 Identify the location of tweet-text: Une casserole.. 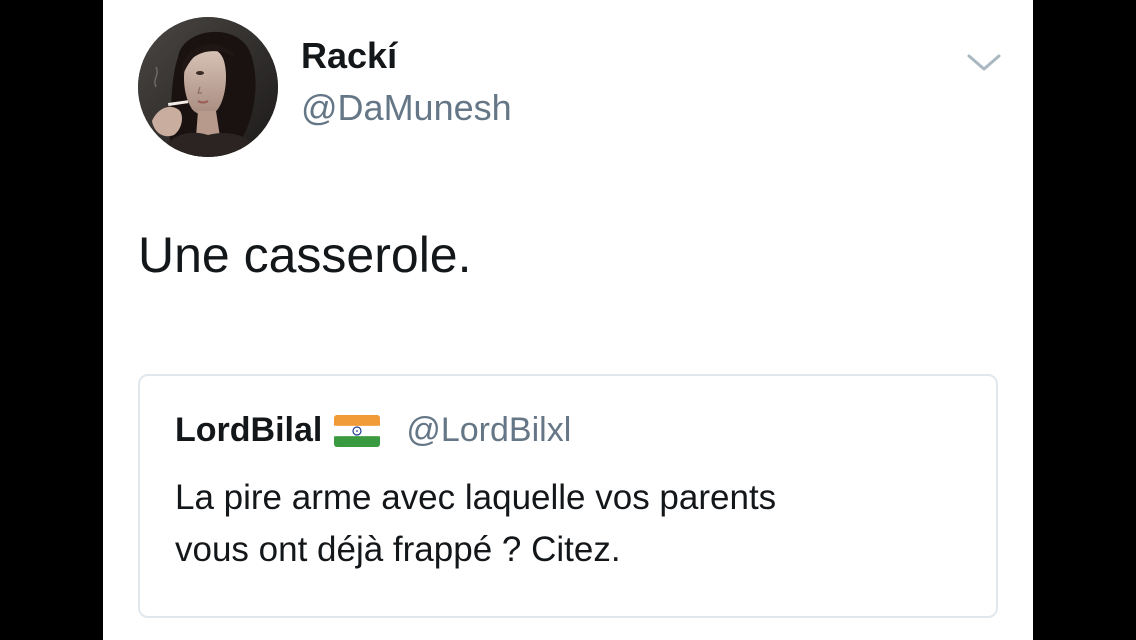
(305, 255).